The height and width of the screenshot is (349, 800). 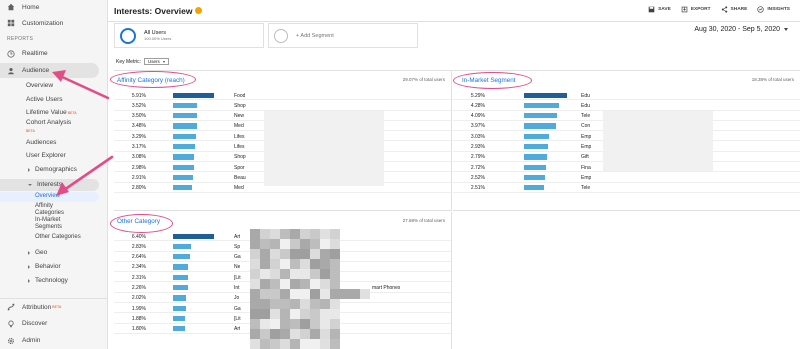 What do you see at coordinates (53, 170) in the screenshot?
I see `sidebar-group-demographics: Demographics` at bounding box center [53, 170].